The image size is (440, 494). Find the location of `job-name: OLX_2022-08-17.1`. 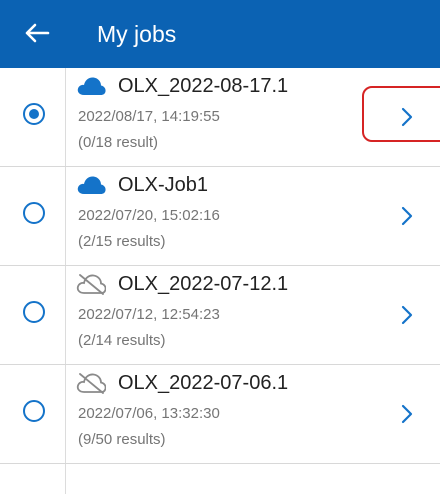

job-name: OLX_2022-08-17.1 is located at coordinates (203, 86).